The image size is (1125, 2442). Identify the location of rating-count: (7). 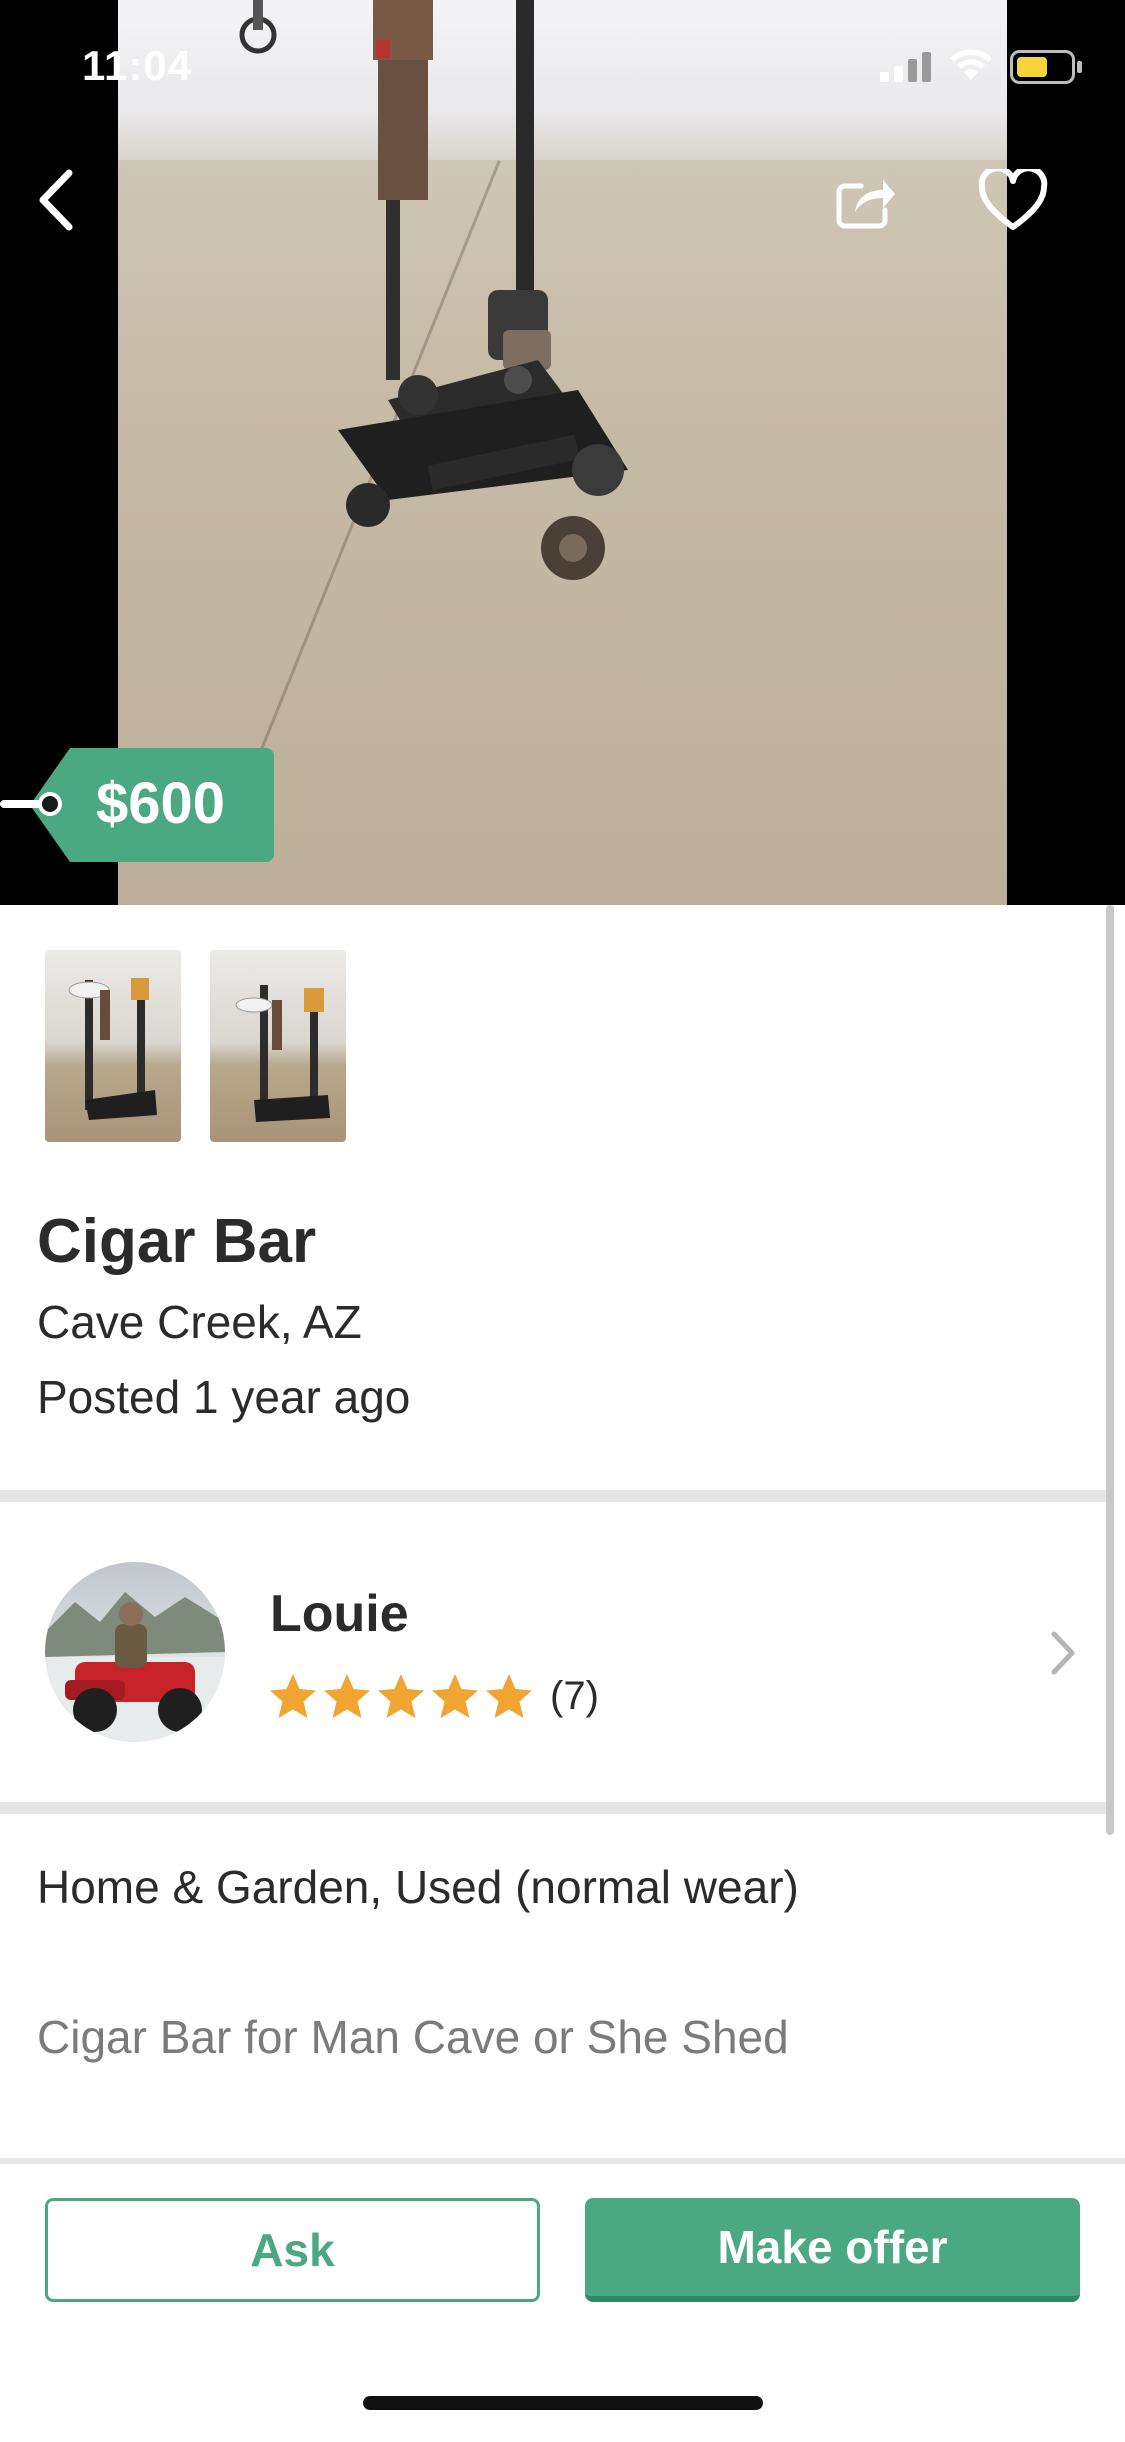
(574, 1695).